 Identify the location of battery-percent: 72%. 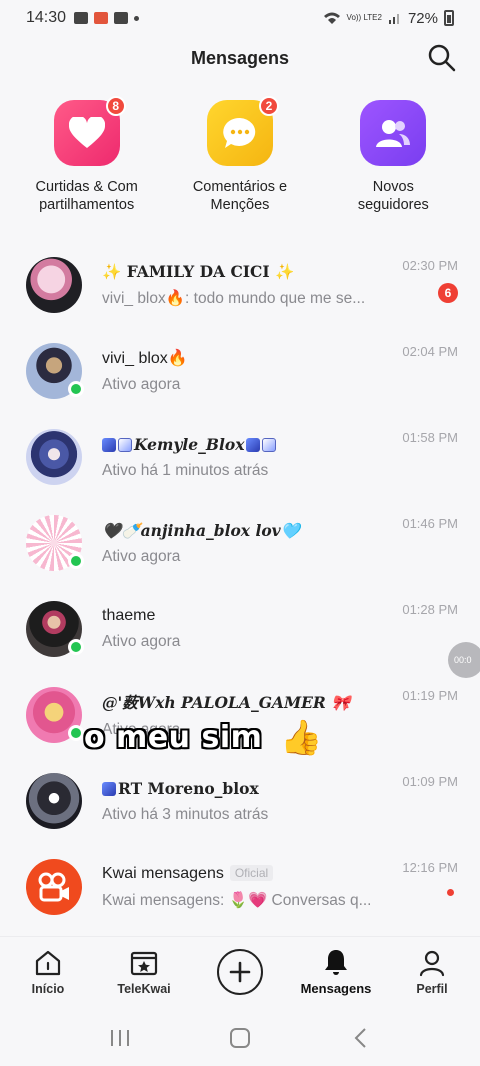
(422, 18).